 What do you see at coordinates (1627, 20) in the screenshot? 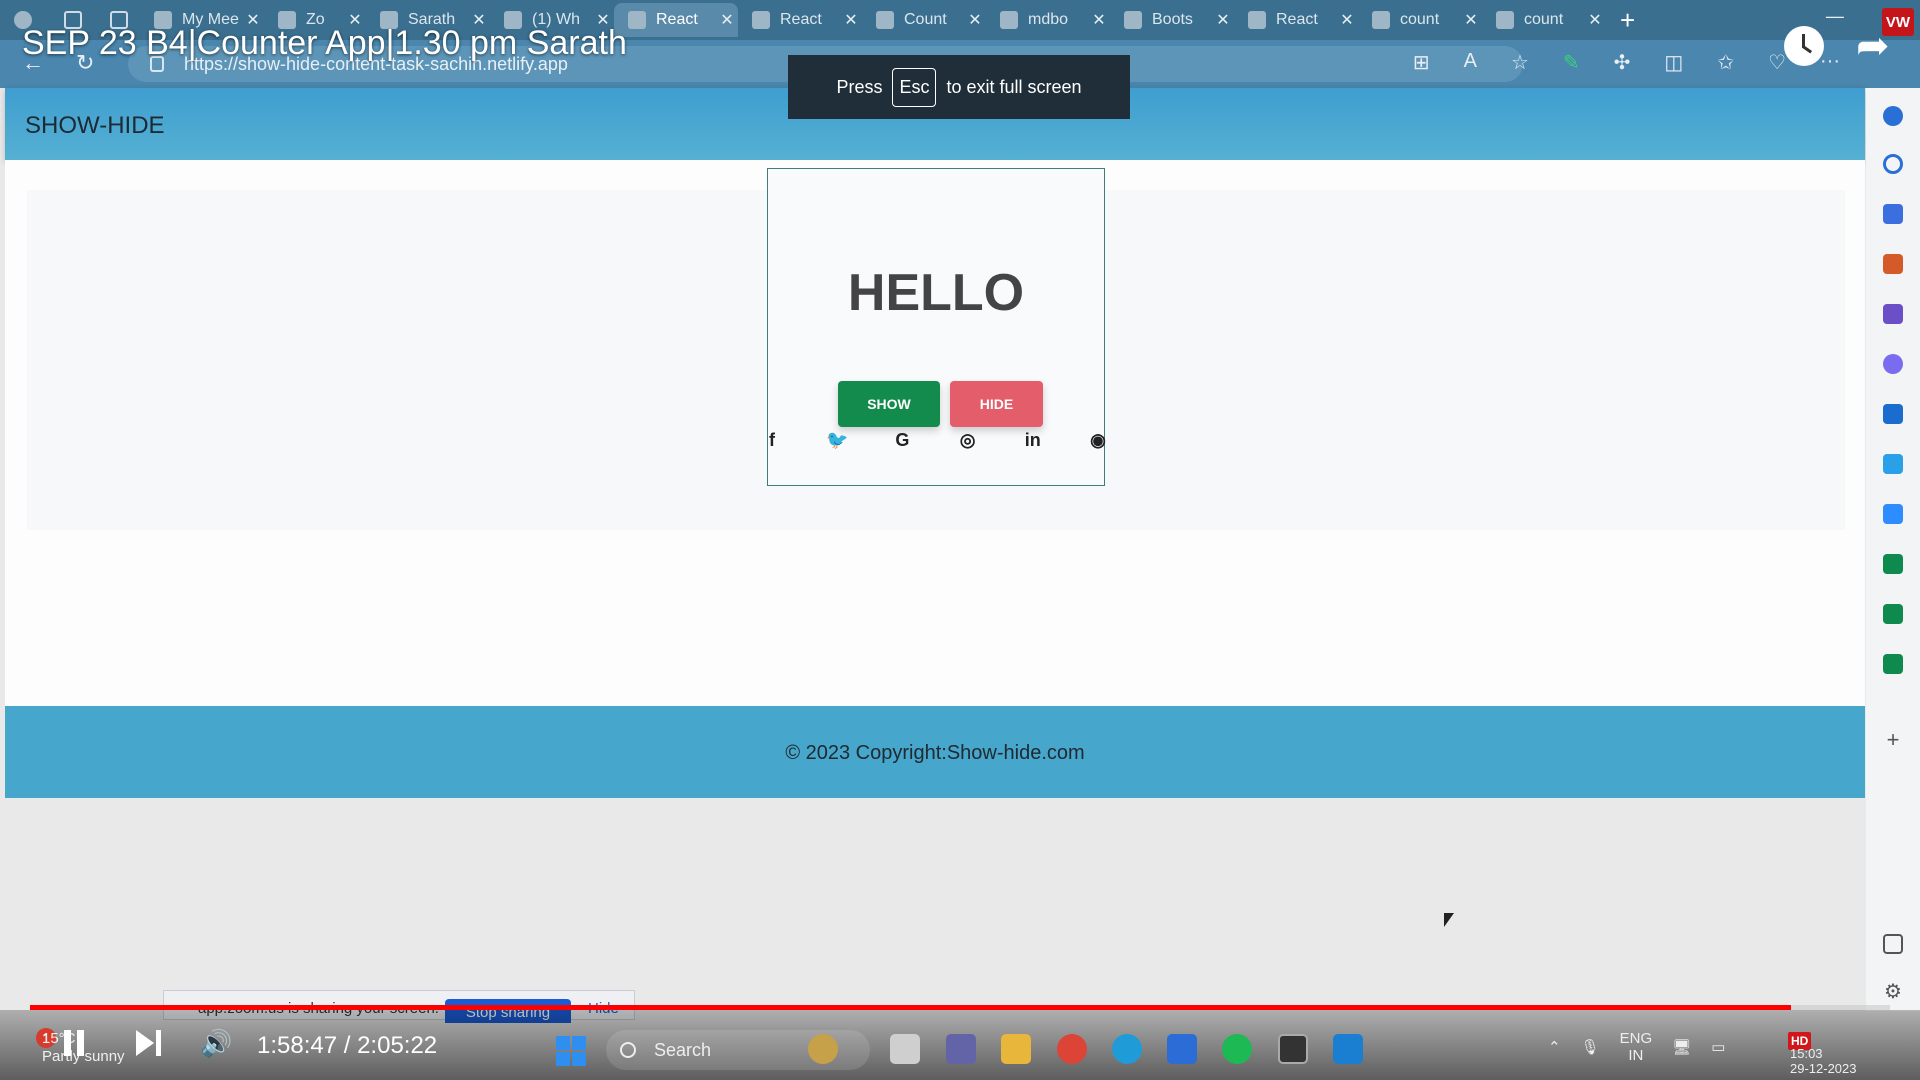
I see `new-tab-button: +` at bounding box center [1627, 20].